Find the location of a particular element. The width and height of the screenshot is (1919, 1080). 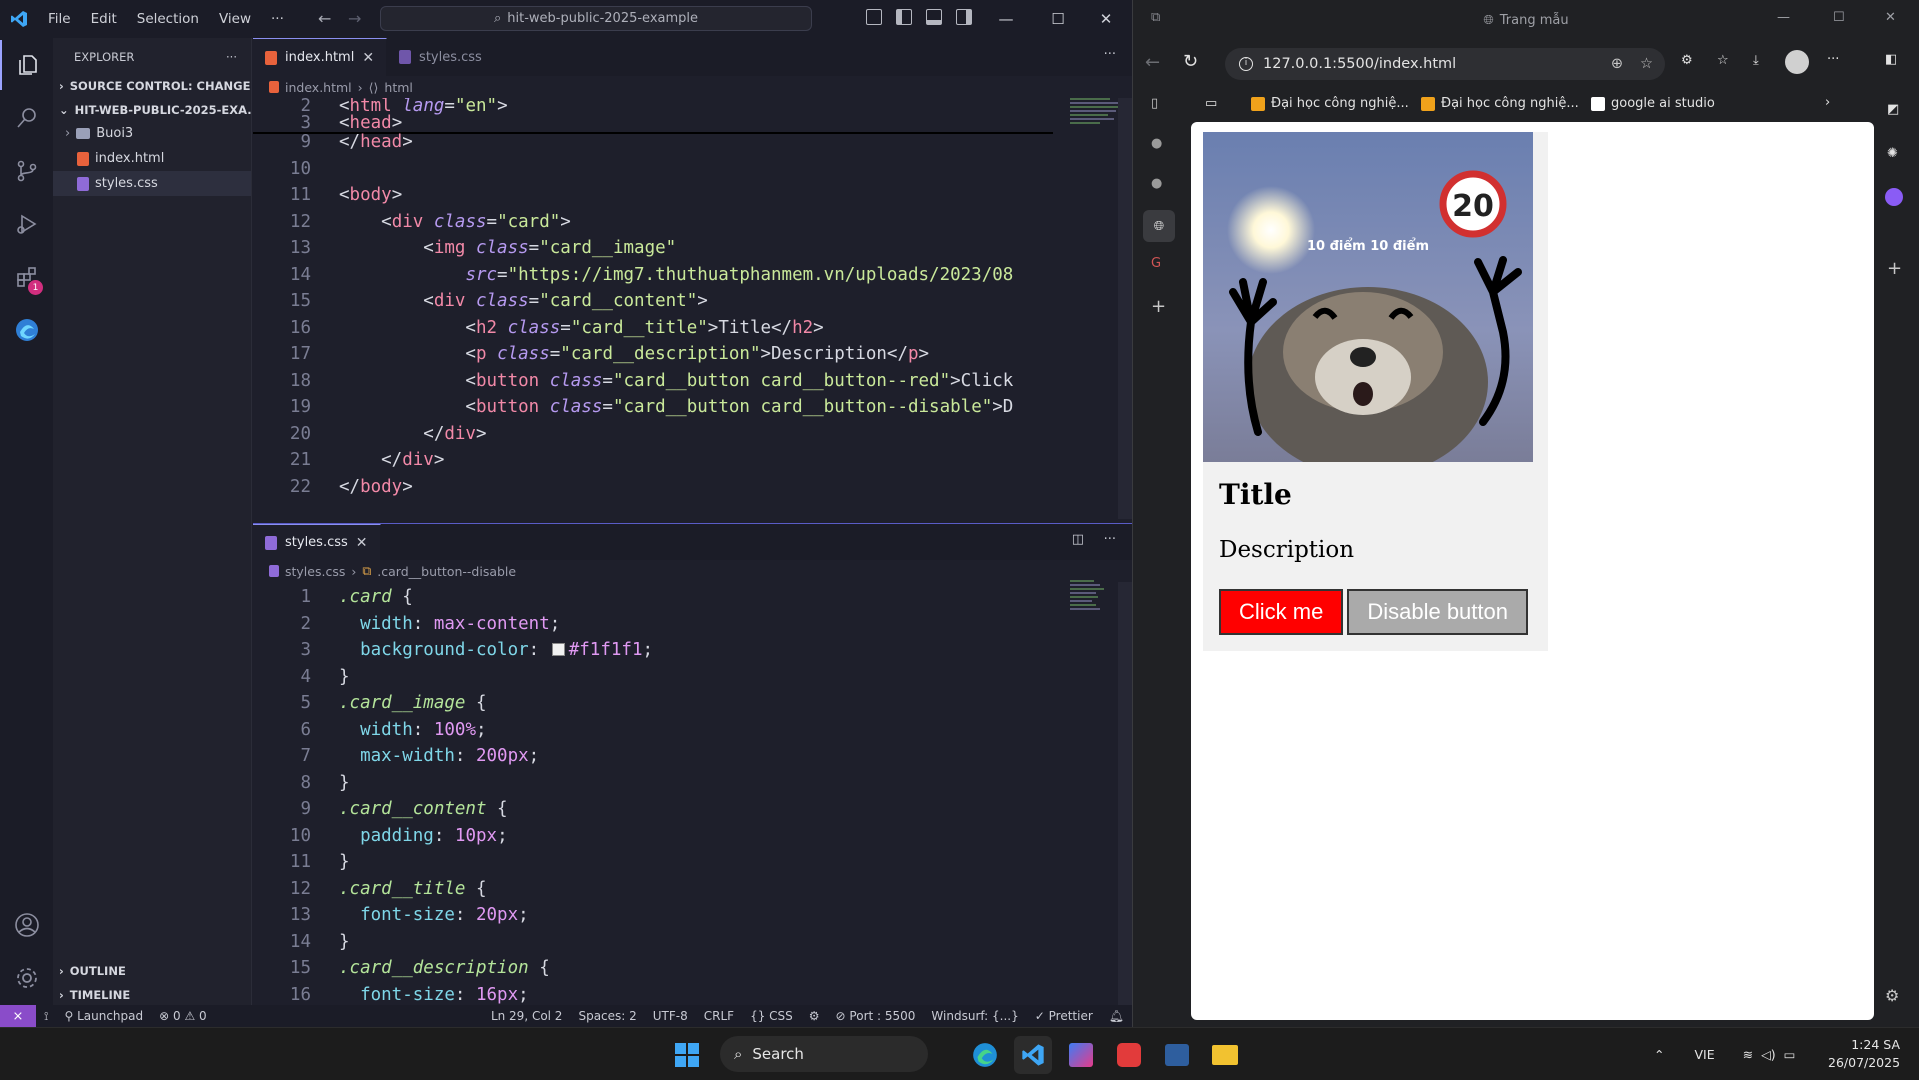

search-icon is located at coordinates (26, 118).